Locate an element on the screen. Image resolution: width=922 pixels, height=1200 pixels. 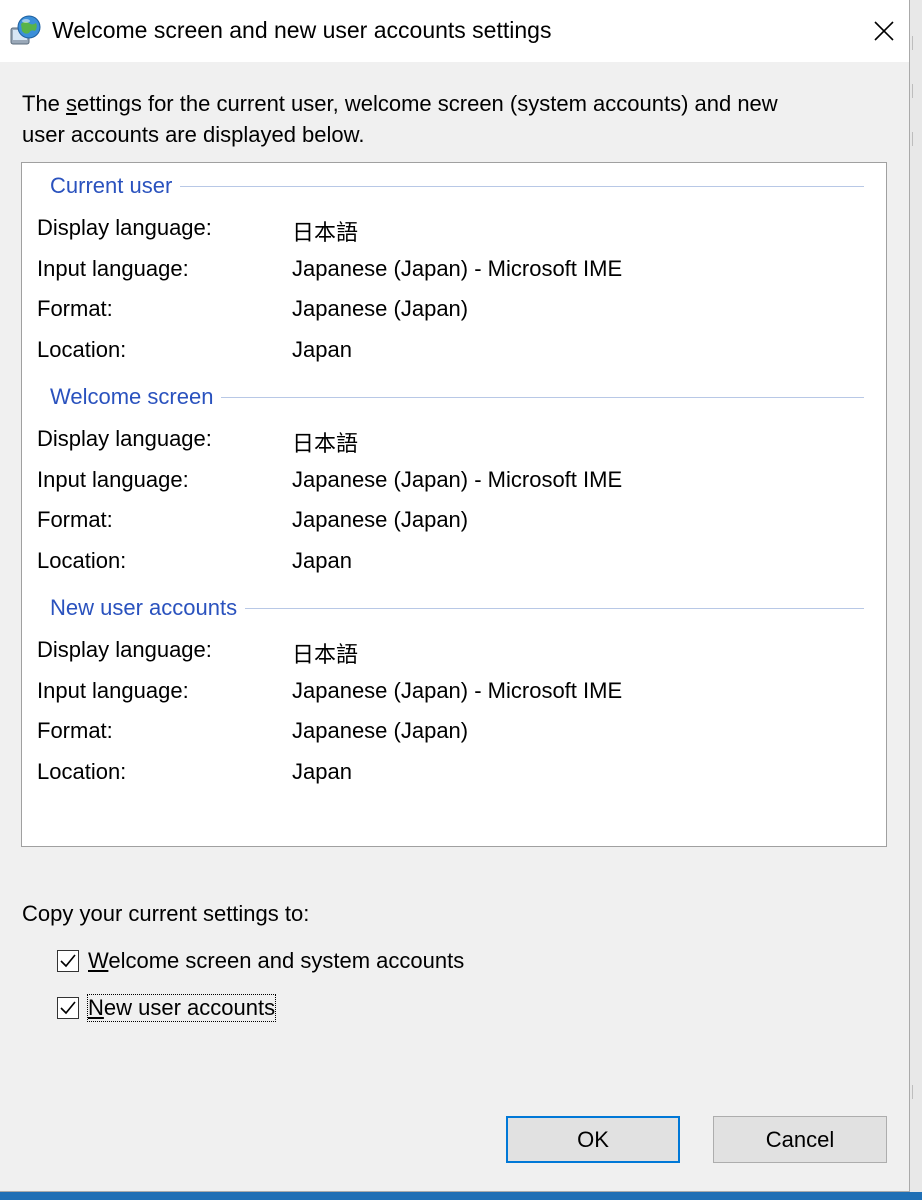
welcome-screen-checkbox-label: Welcome screen and system accounts is located at coordinates (276, 961).